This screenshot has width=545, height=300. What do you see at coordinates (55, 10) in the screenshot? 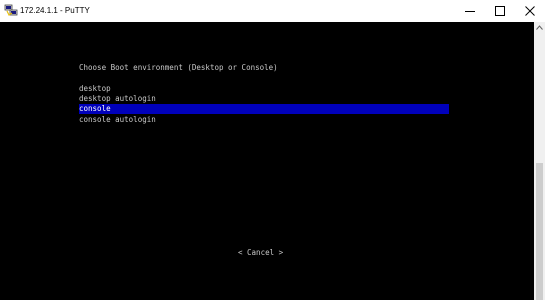
I see `window-title: 172.24.1.1 - PuTTY` at bounding box center [55, 10].